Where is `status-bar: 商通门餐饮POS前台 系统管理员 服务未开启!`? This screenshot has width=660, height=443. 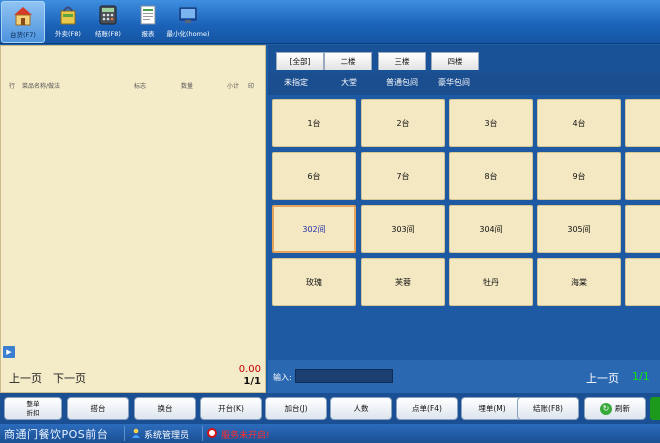
status-bar: 商通门餐饮POS前台 系统管理员 服务未开启! is located at coordinates (330, 433).